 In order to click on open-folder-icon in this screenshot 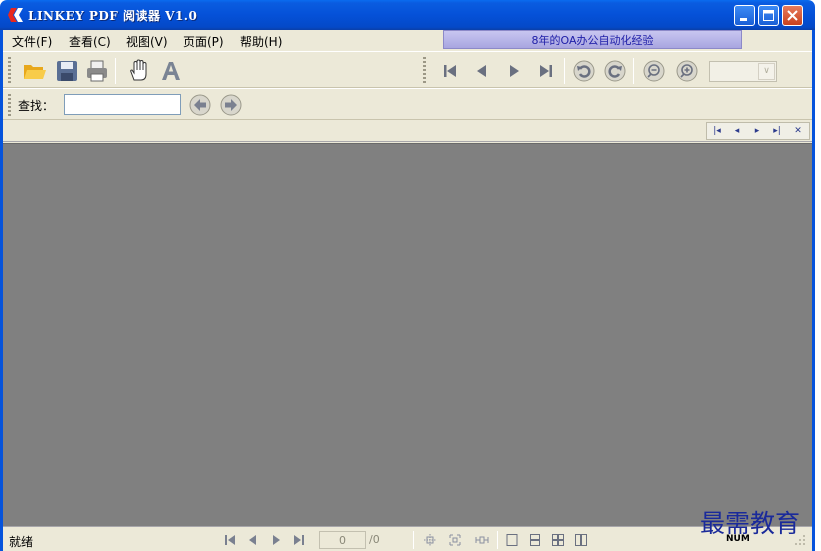, I will do `click(35, 71)`.